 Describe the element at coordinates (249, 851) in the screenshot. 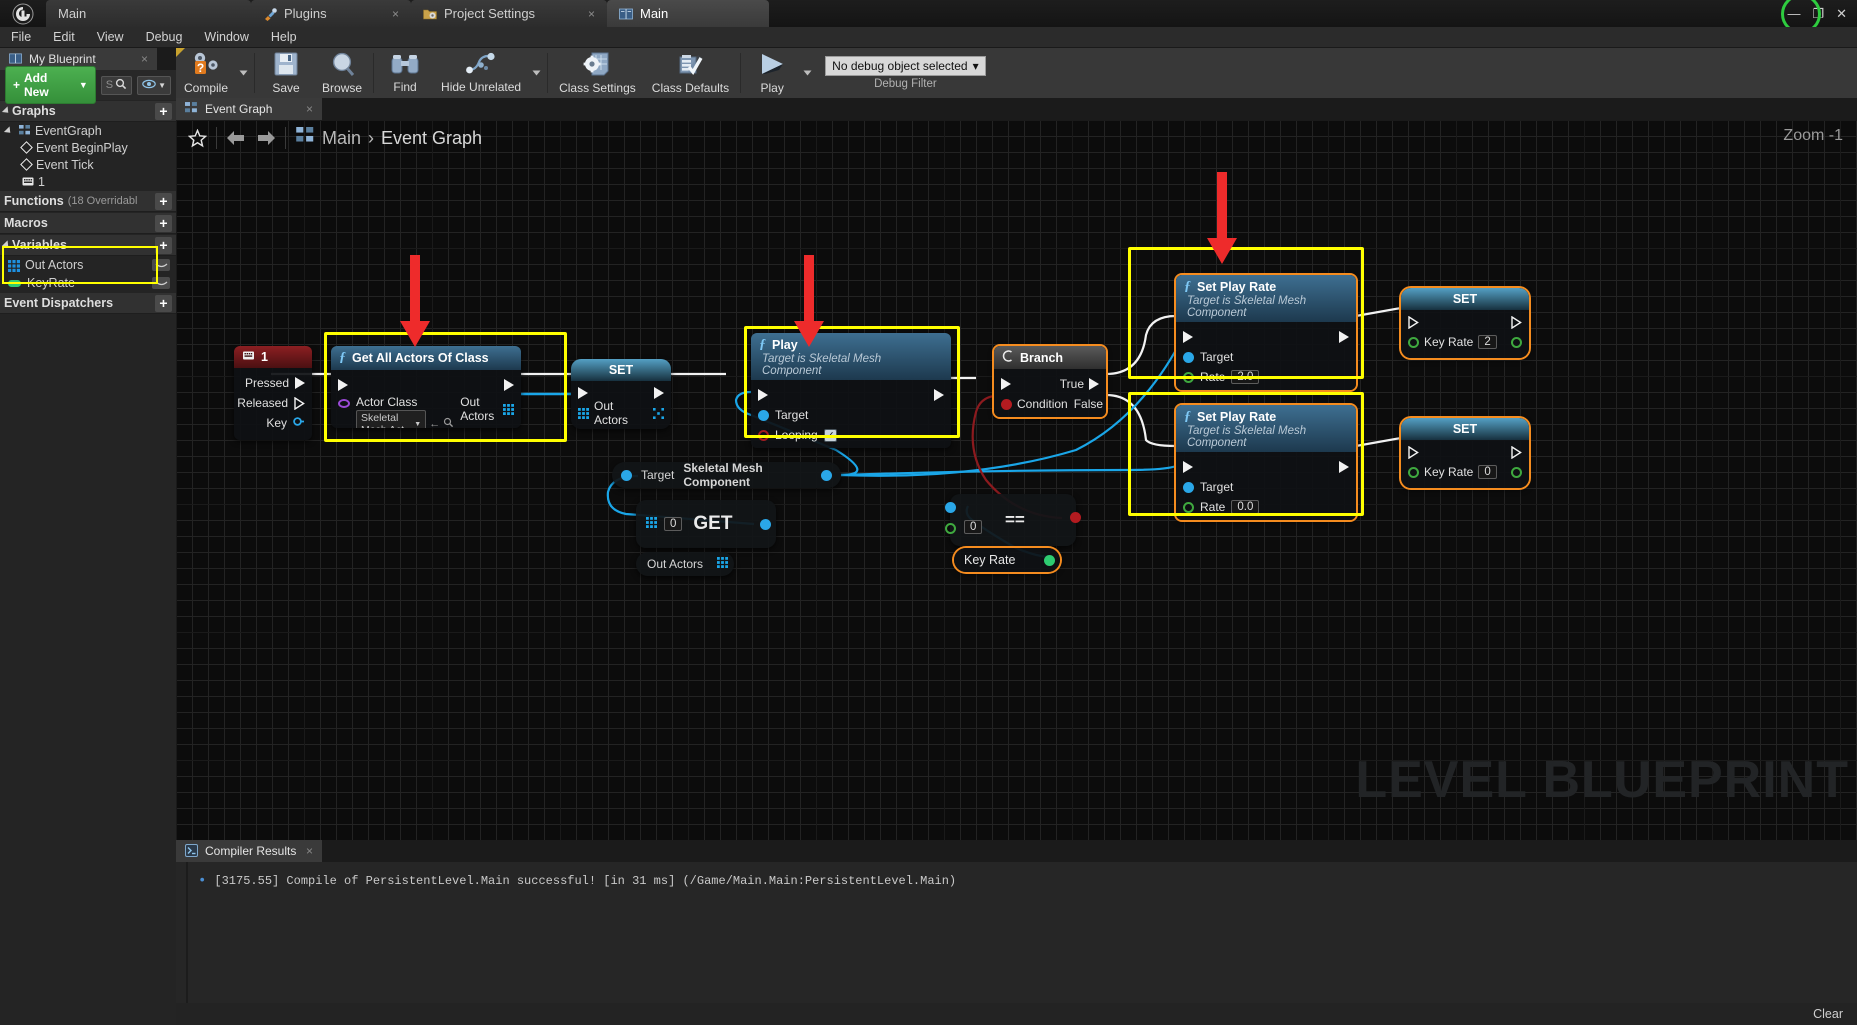

I see `tab-compiler-results: Compiler Results ×` at that location.